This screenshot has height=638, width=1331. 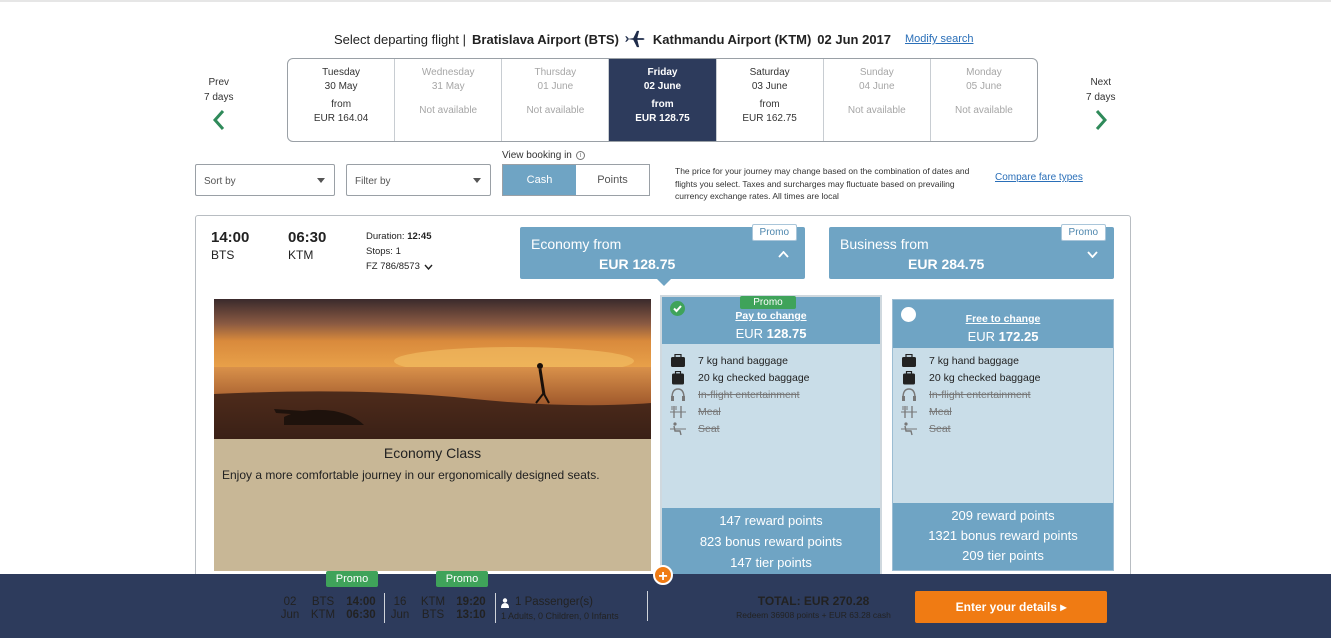 I want to click on leg1-dep: 14:00, so click(x=361, y=602).